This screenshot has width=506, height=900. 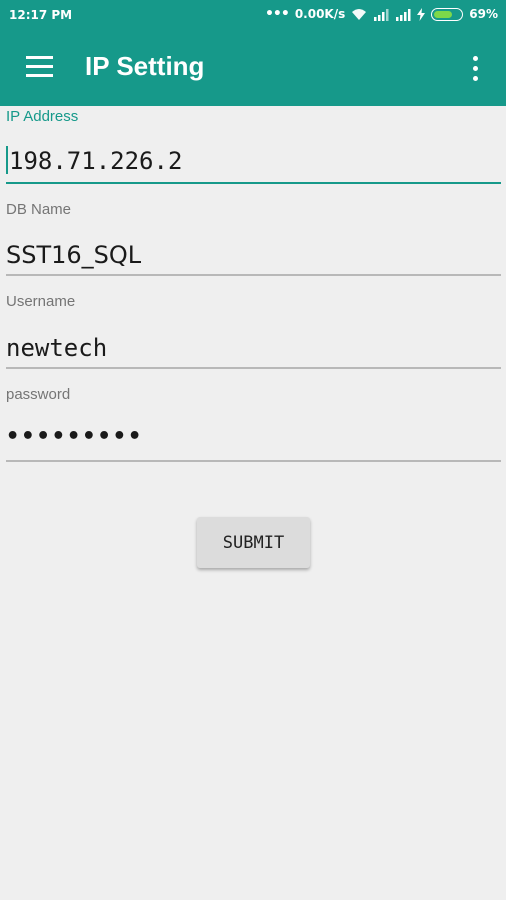 What do you see at coordinates (253, 68) in the screenshot?
I see `app-toolbar: IP Setting` at bounding box center [253, 68].